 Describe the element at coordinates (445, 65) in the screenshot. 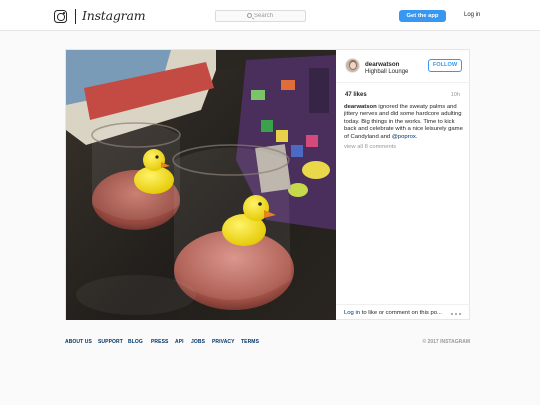

I see `follow-button: FOLLOW` at that location.